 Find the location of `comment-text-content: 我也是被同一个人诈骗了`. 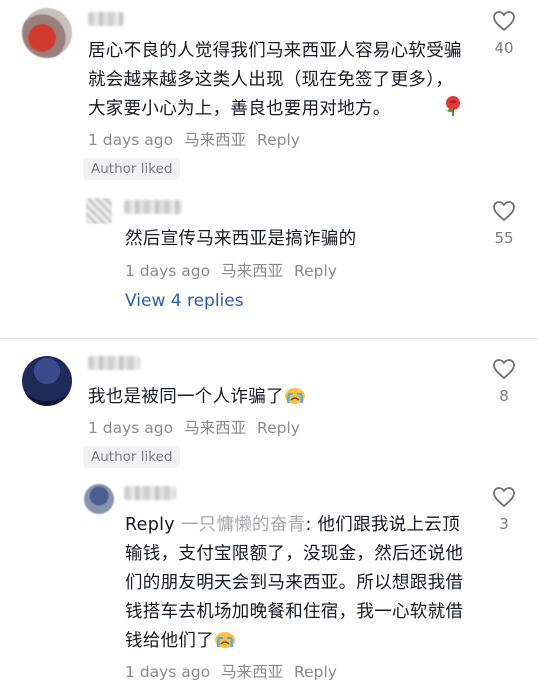

comment-text-content: 我也是被同一个人诈骗了 is located at coordinates (186, 397).